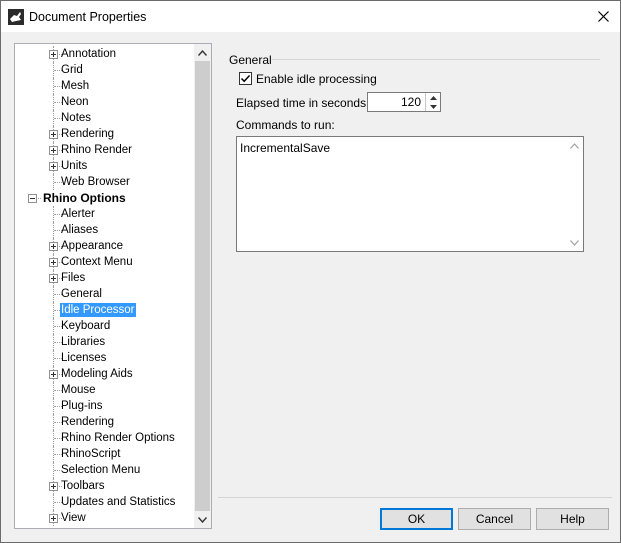 This screenshot has width=621, height=543. I want to click on commands-text: IncrementalSave, so click(285, 148).